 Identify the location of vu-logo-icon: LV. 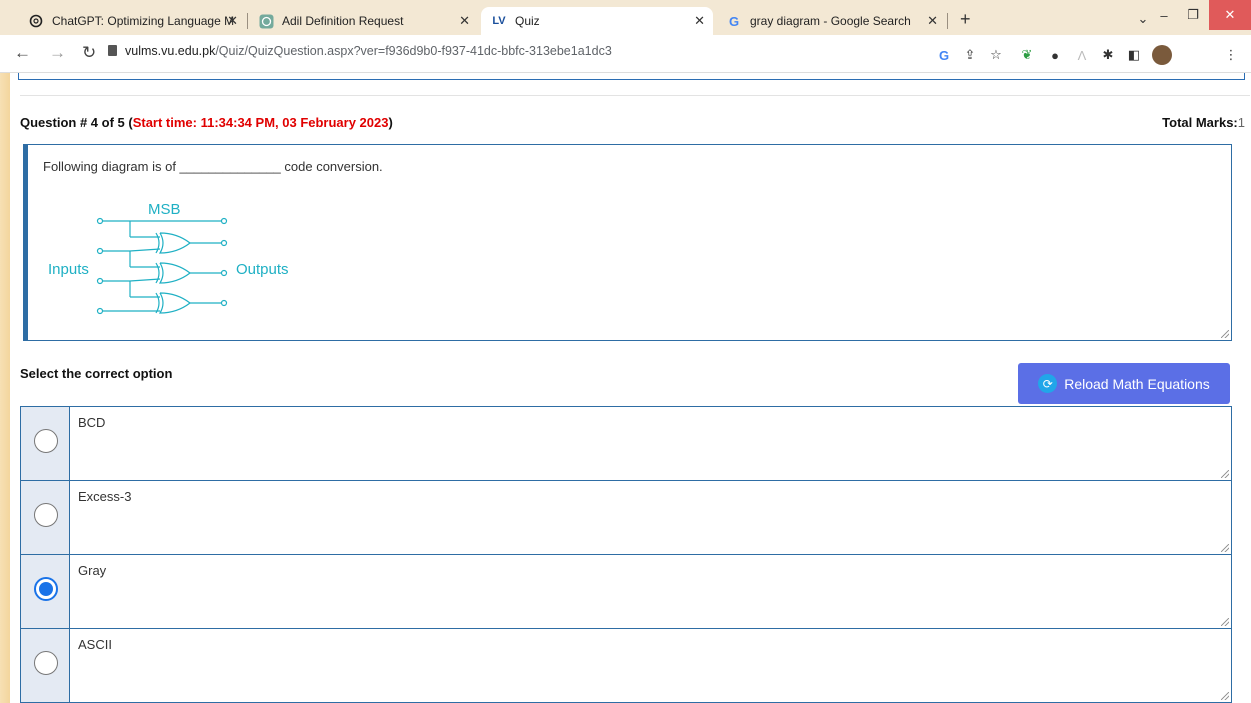
(499, 21).